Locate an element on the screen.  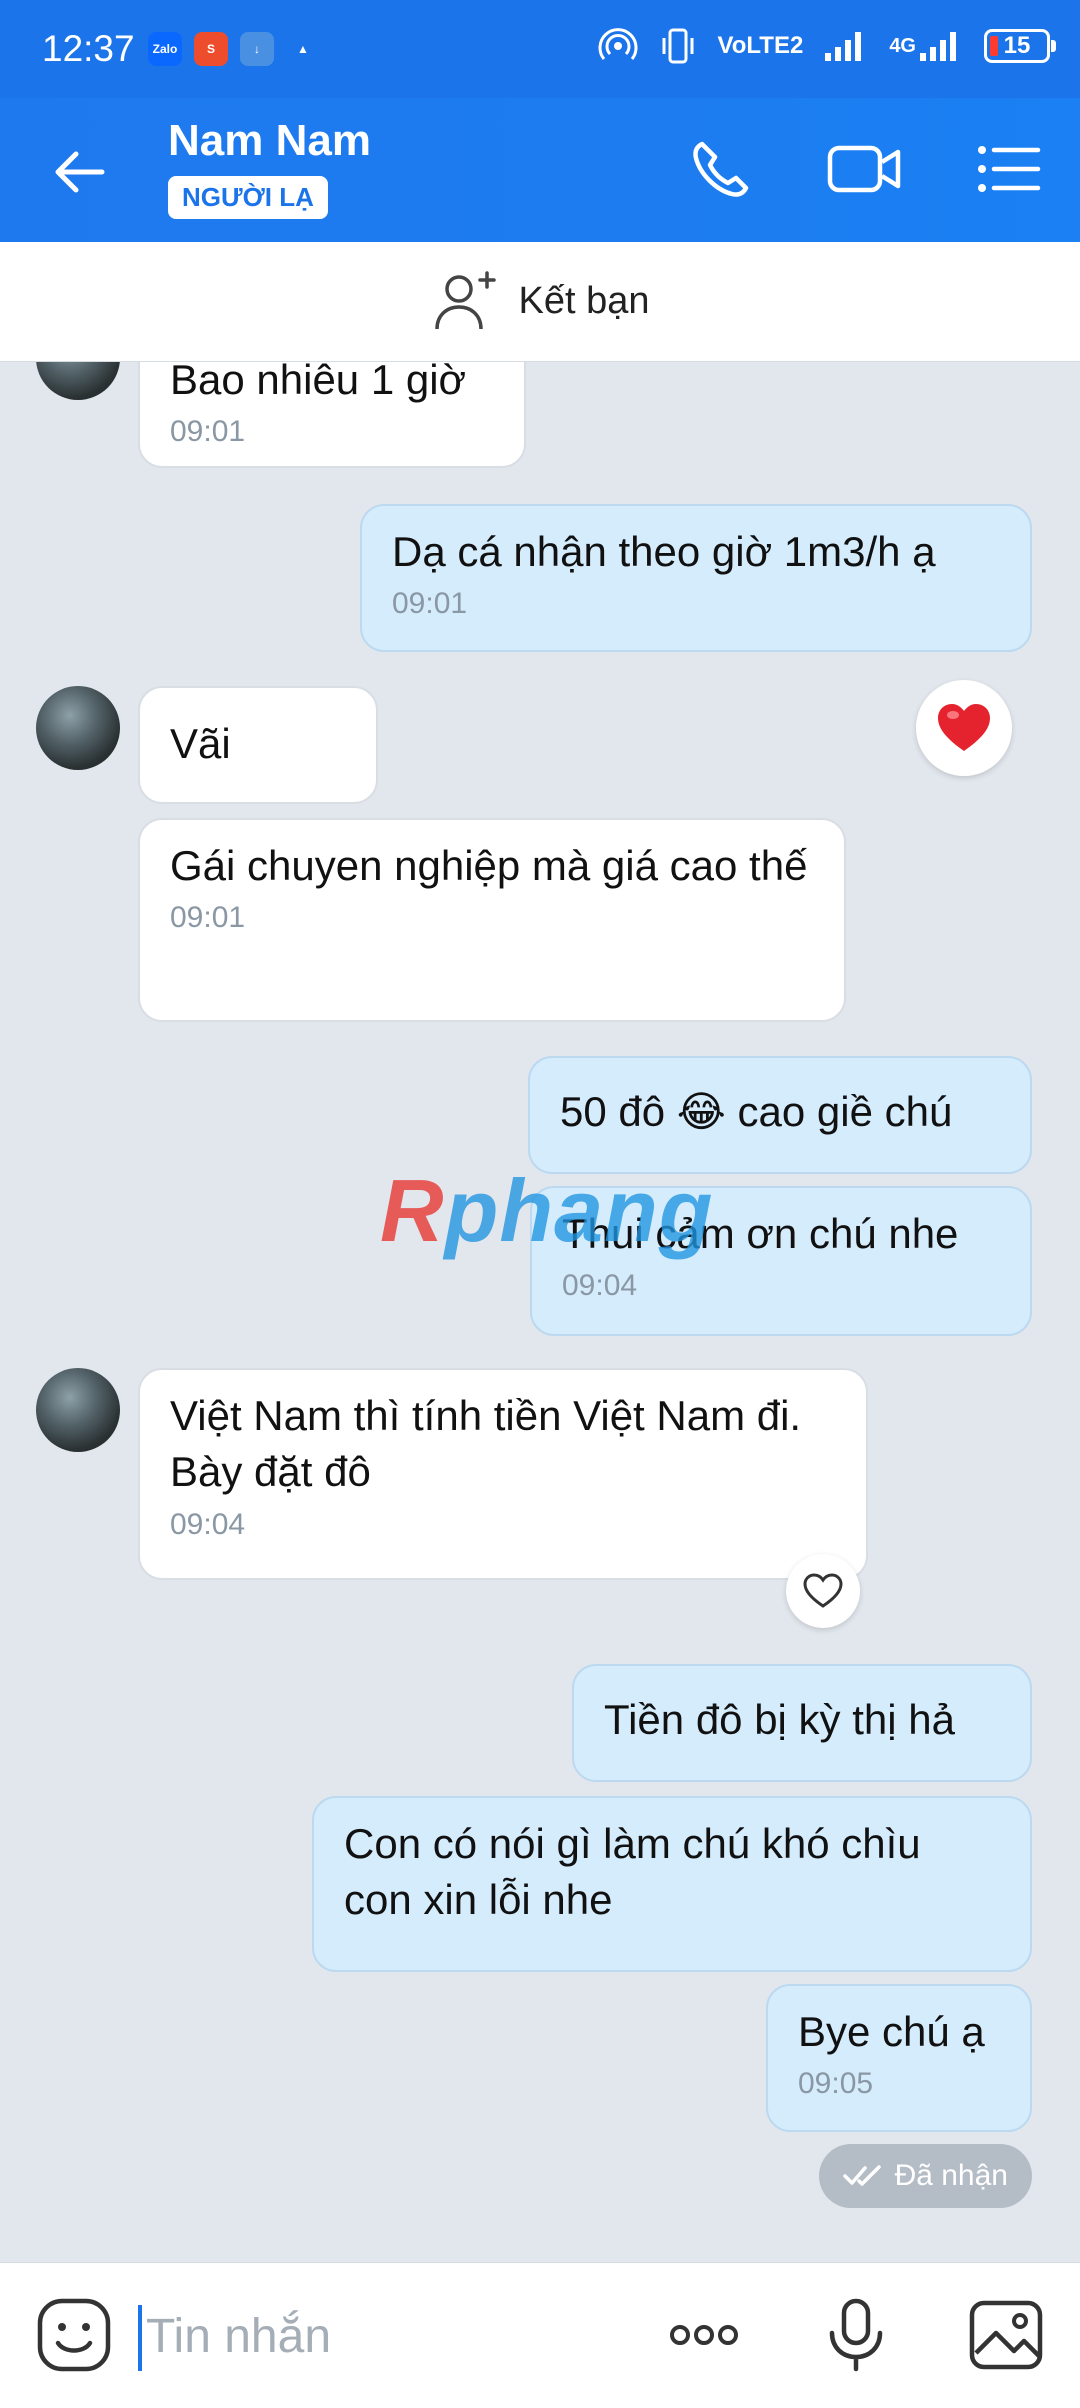
text-cursor is located at coordinates (140, 2338).